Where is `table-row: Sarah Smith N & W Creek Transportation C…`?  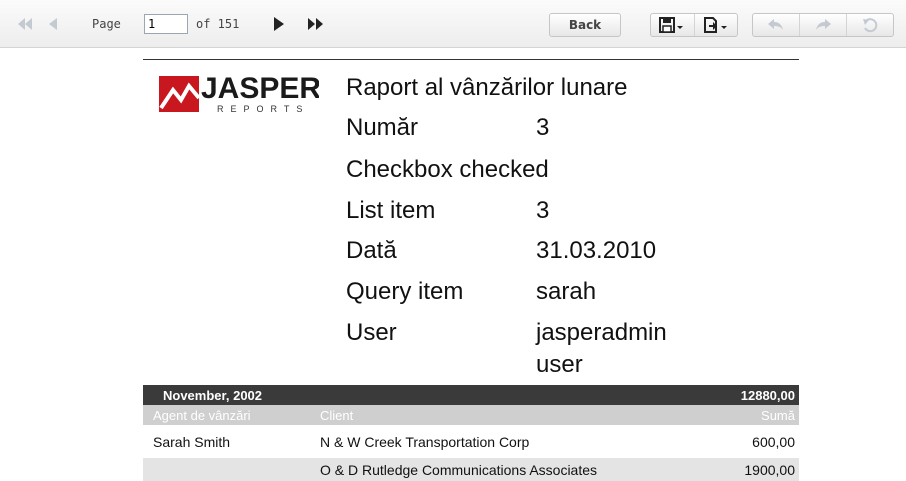 table-row: Sarah Smith N & W Creek Transportation C… is located at coordinates (471, 442).